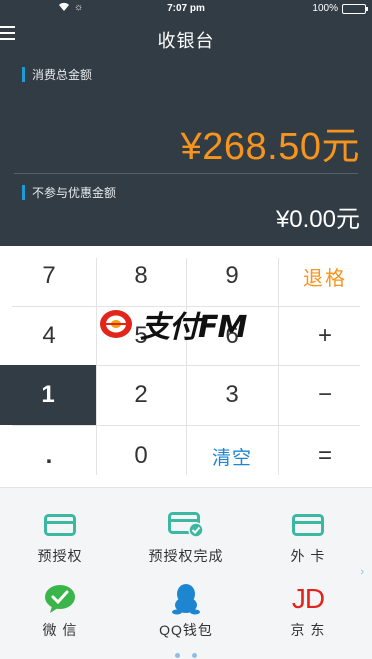 This screenshot has height=659, width=372. What do you see at coordinates (325, 276) in the screenshot?
I see `backspace-key: 退格` at bounding box center [325, 276].